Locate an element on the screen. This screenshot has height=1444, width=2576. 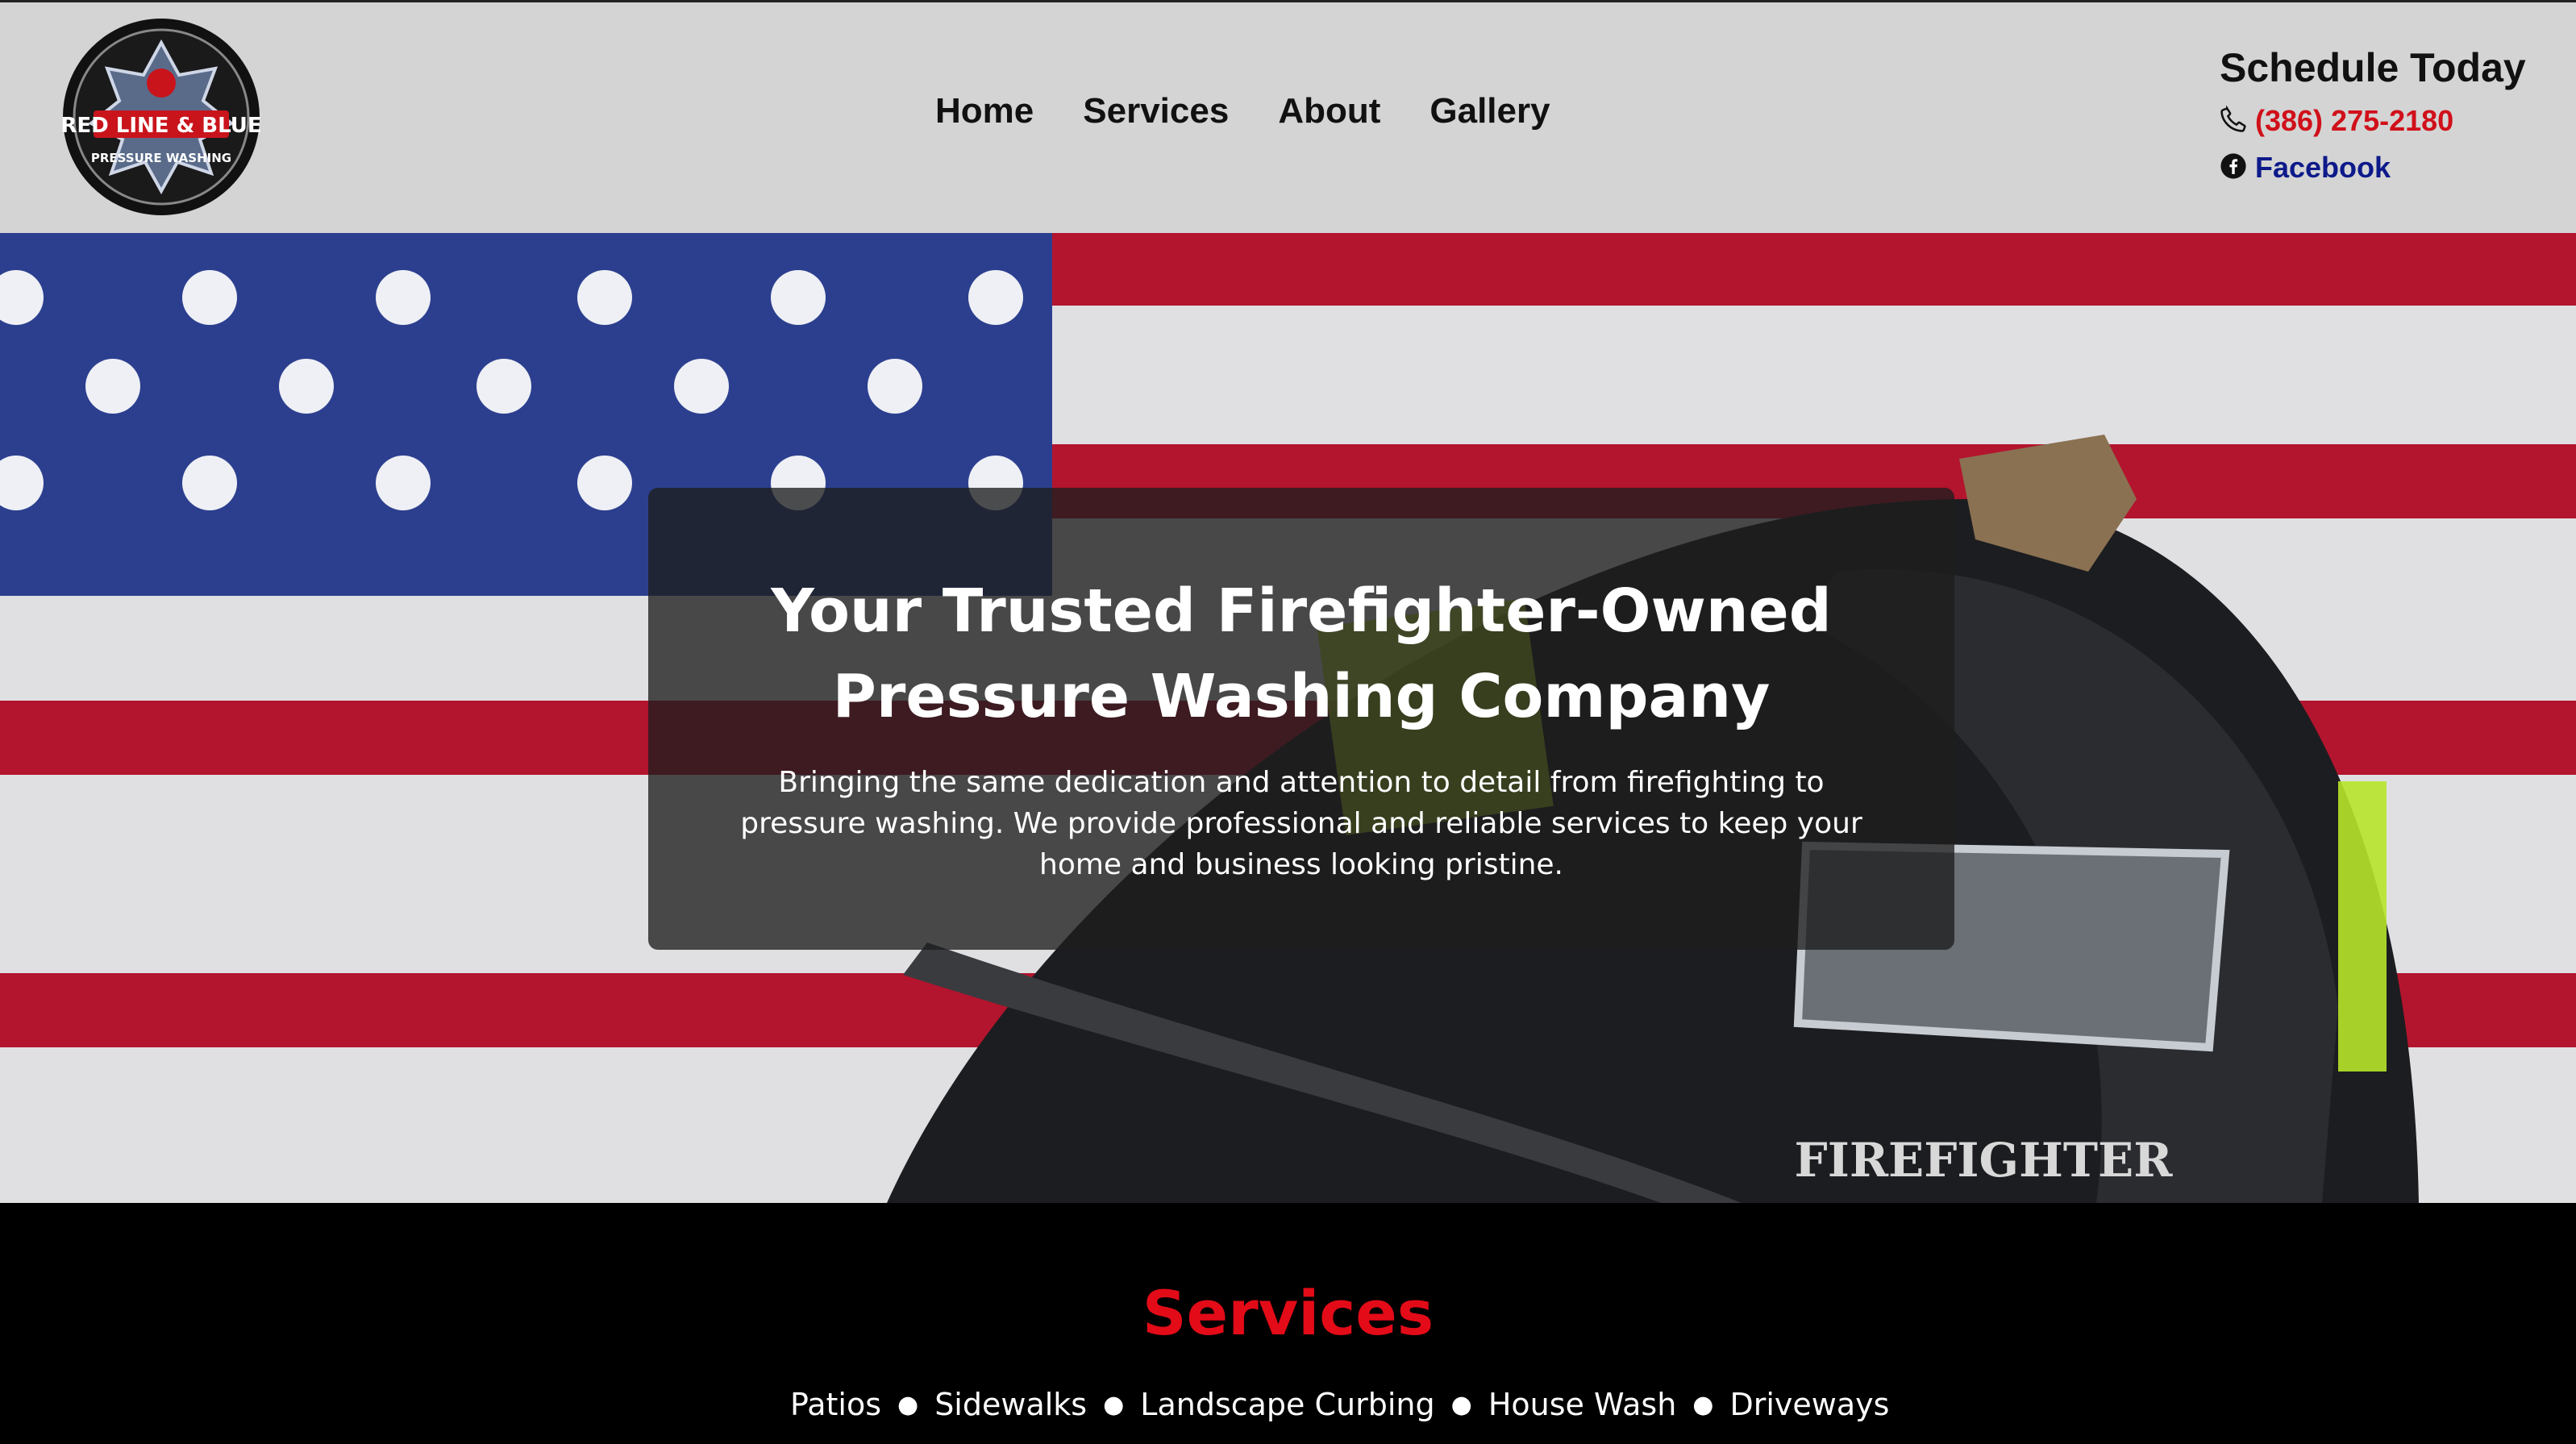
facebook-link: Facebook is located at coordinates (2323, 168).